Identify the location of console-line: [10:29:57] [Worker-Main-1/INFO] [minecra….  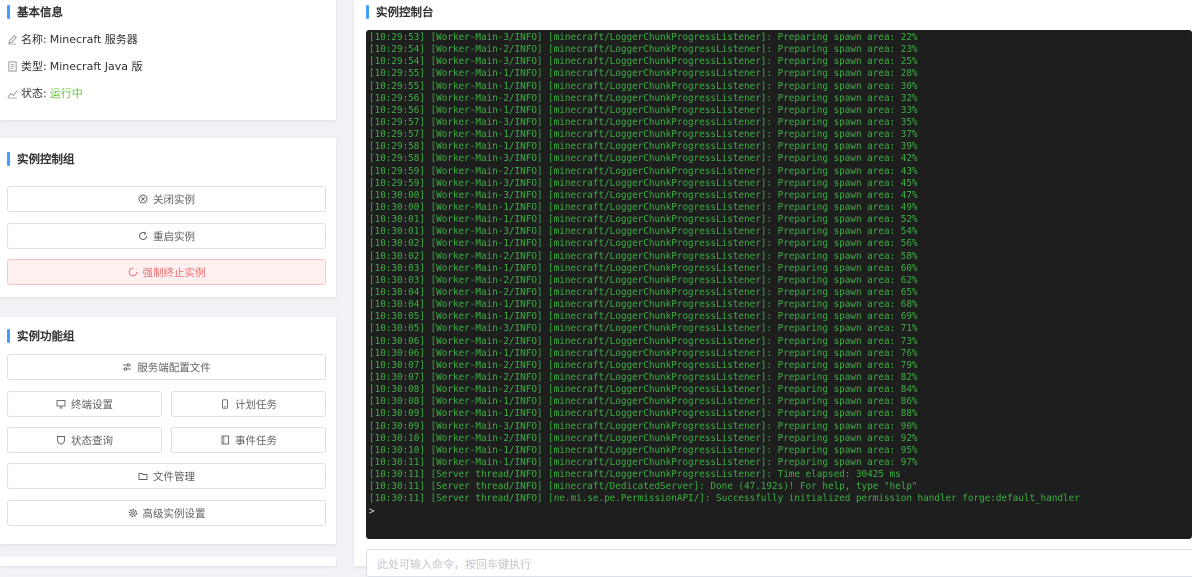
(643, 135).